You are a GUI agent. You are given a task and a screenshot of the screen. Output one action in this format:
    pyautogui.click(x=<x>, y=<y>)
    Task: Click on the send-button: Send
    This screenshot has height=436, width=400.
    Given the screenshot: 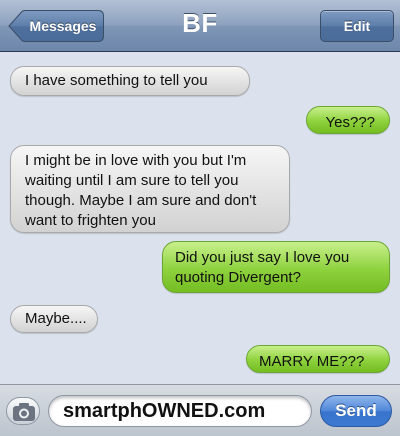 What is the action you would take?
    pyautogui.click(x=356, y=411)
    